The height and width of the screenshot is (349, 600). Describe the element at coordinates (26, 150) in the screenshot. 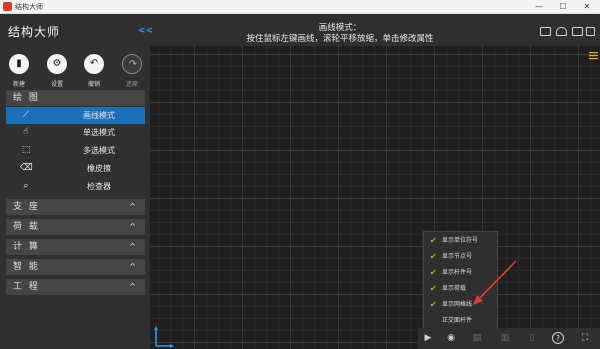

I see `multi-select-icon: ⬚` at that location.